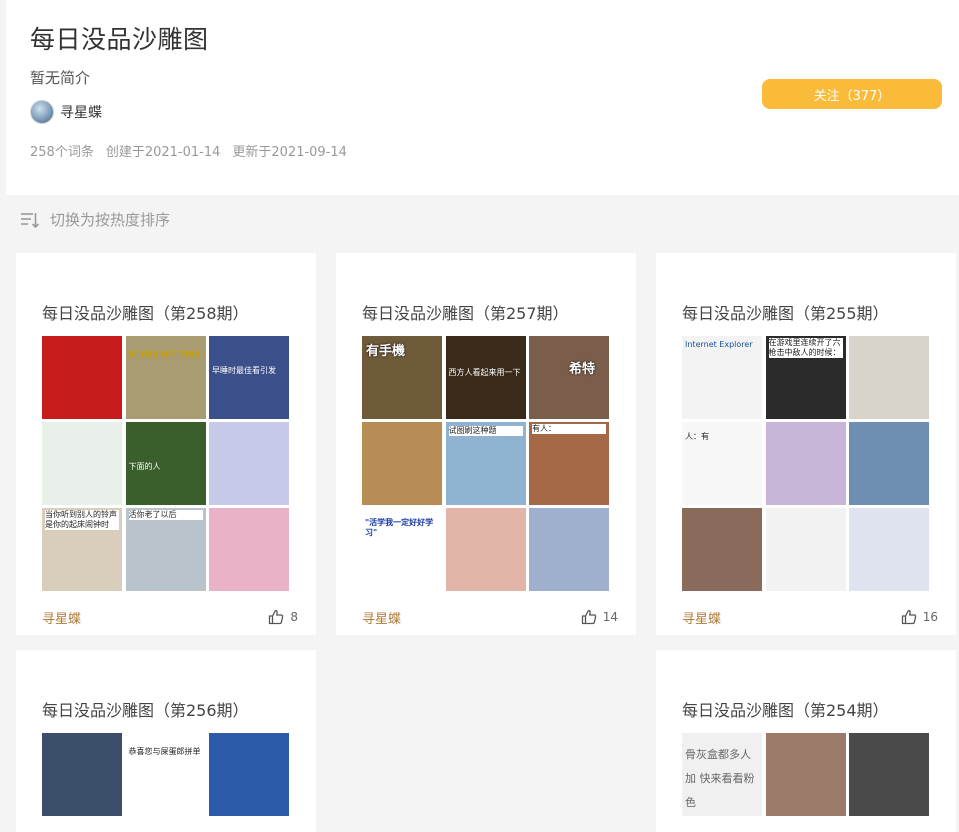  I want to click on thumbnail: 希特, so click(569, 377).